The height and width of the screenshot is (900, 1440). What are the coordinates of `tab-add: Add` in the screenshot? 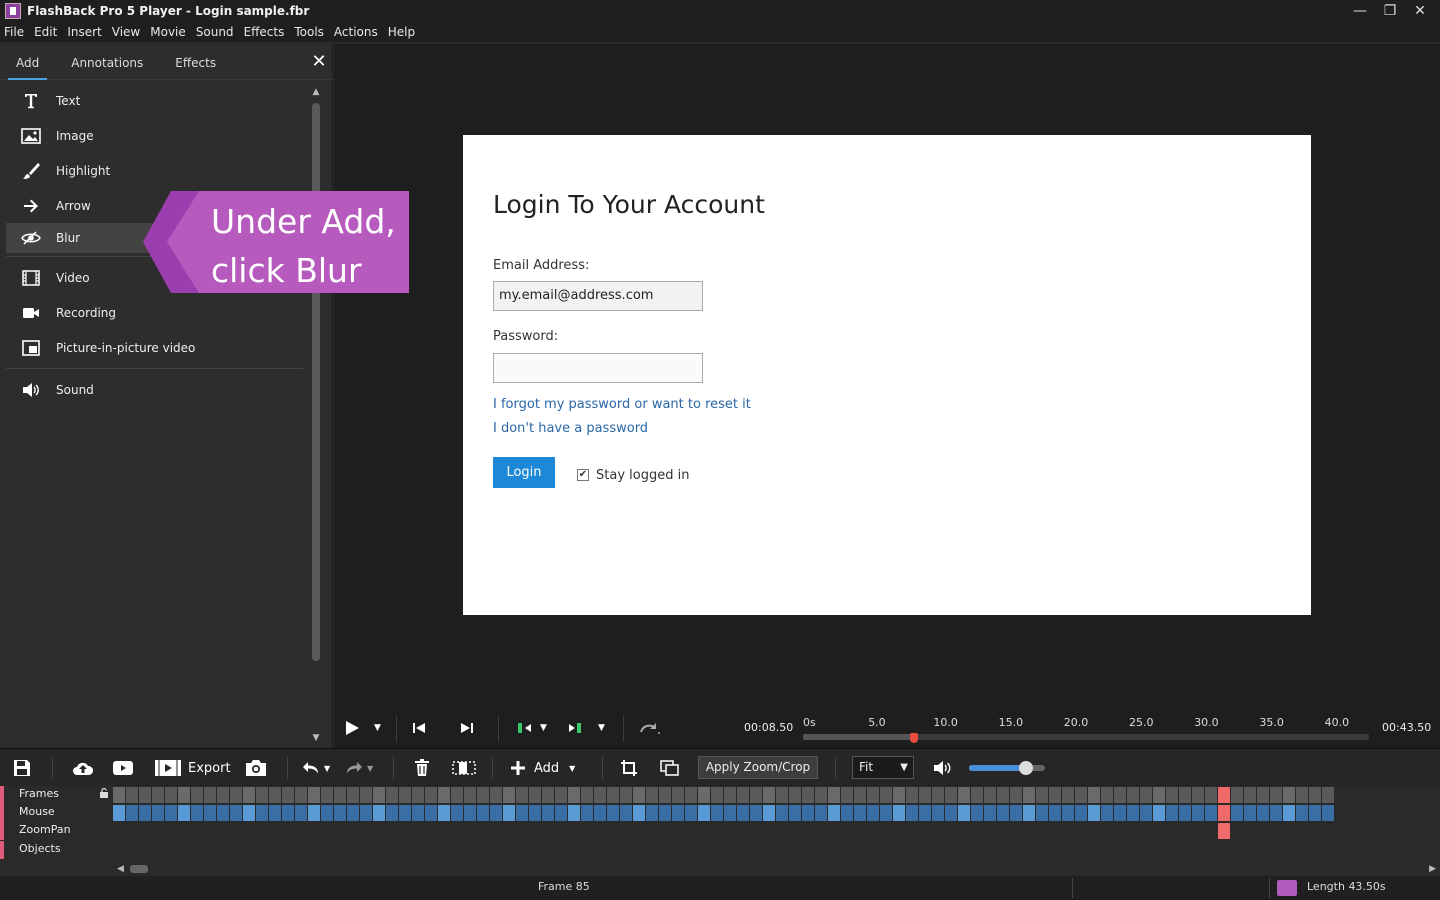 It's located at (27, 62).